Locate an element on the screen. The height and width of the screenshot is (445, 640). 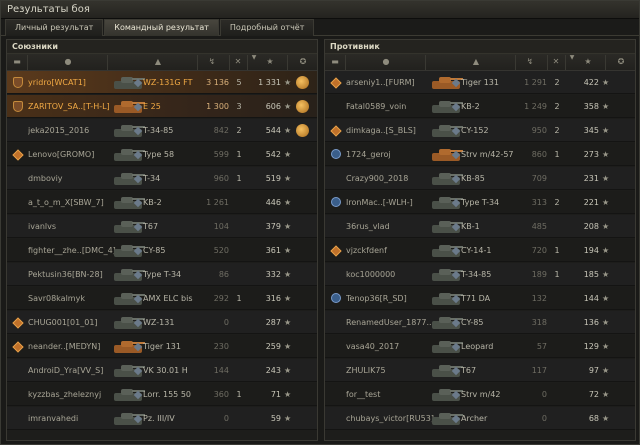
clan-badge-icon is located at coordinates (336, 298).